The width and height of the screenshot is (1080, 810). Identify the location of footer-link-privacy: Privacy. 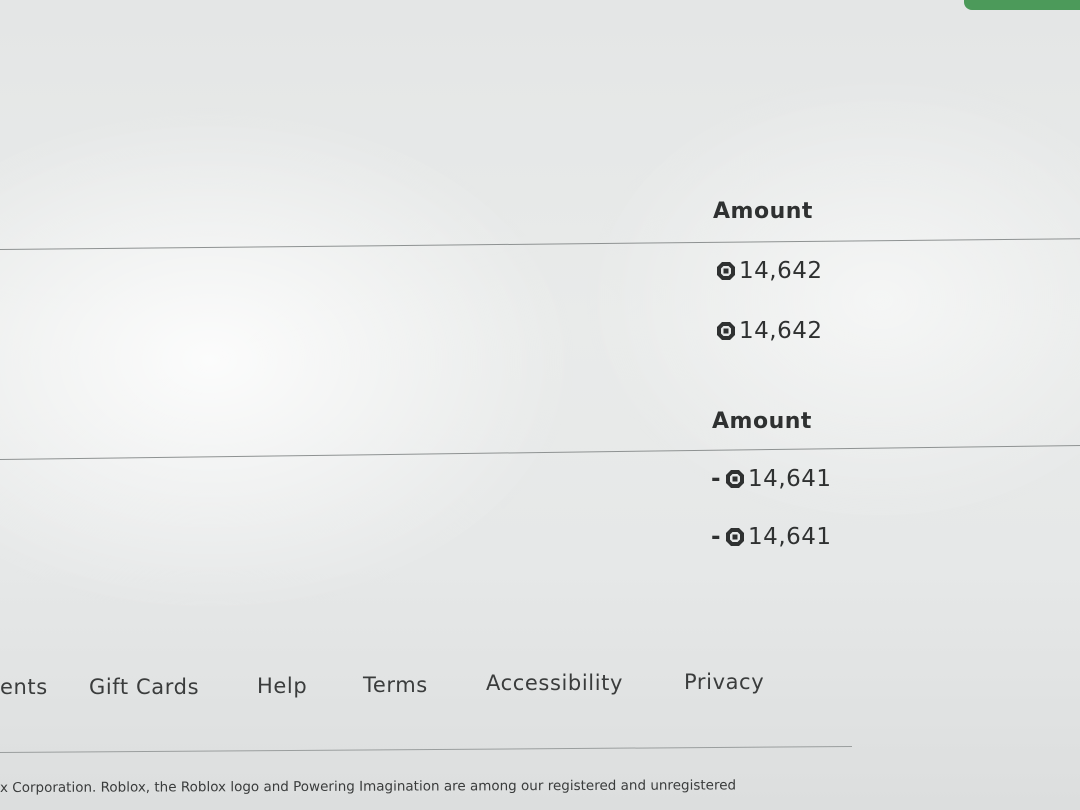
(724, 682).